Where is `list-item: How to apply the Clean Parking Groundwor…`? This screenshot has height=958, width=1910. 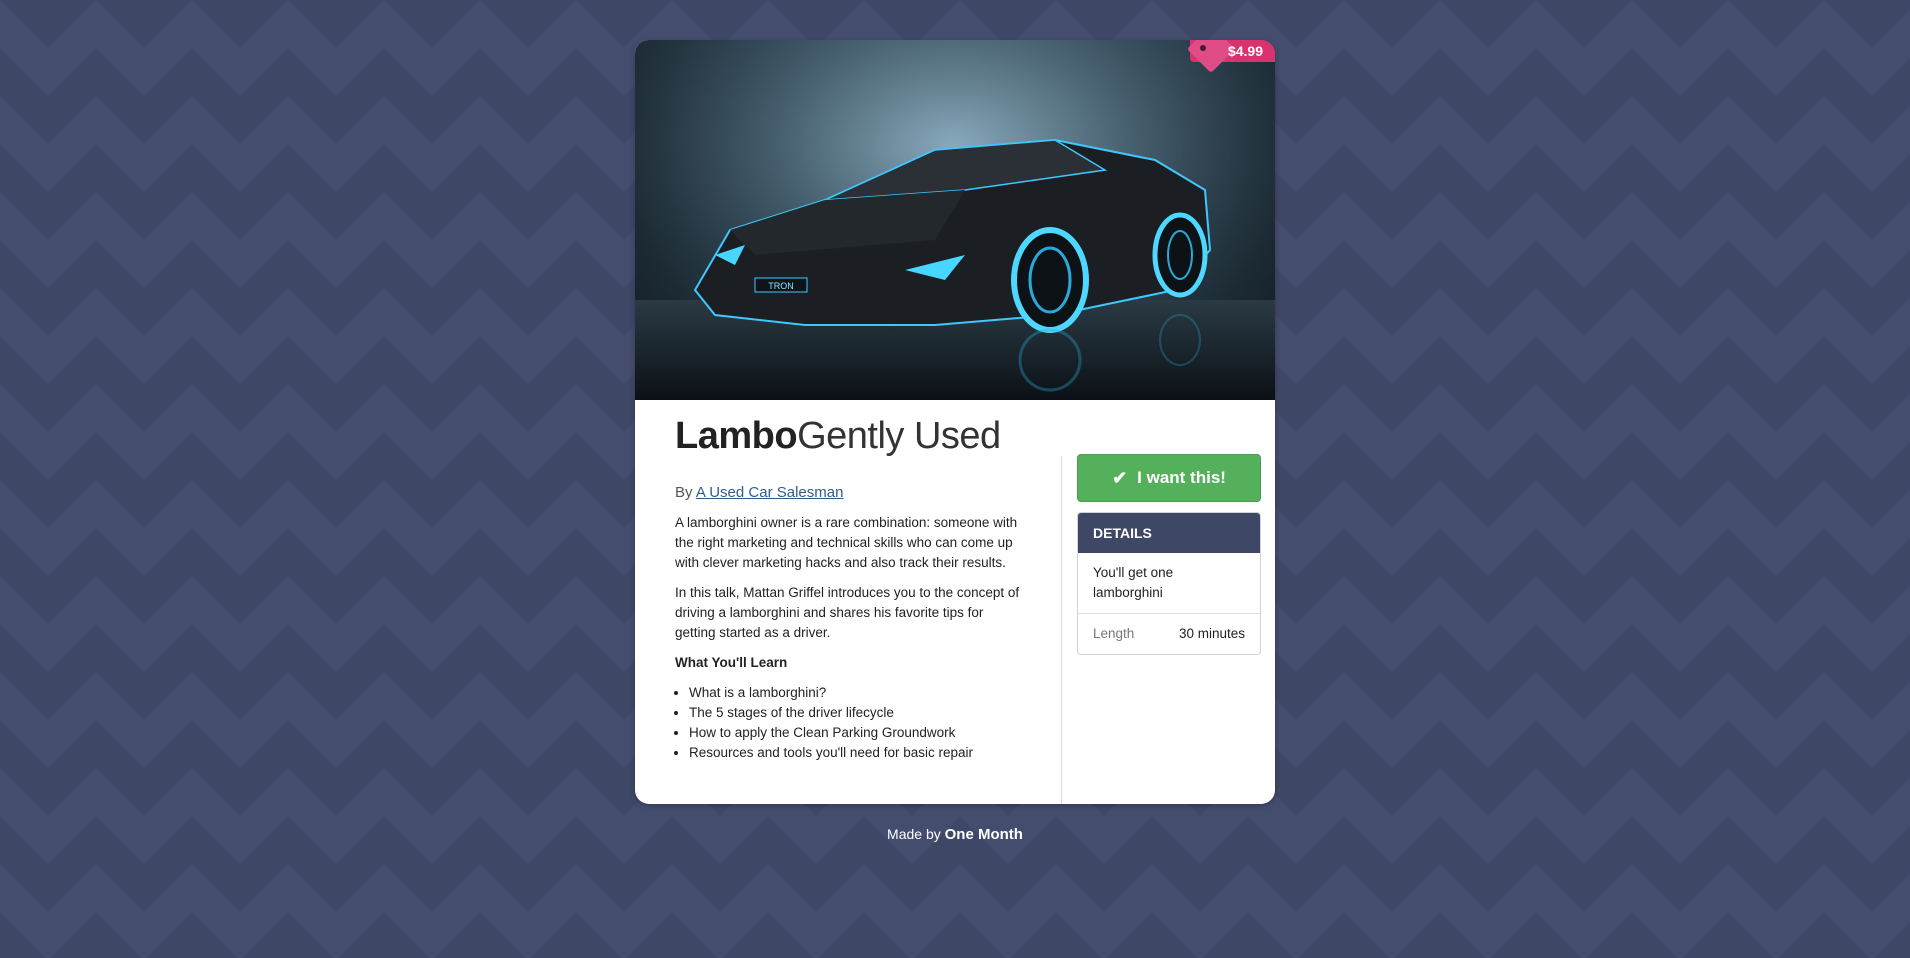
list-item: How to apply the Clean Parking Groundwor… is located at coordinates (858, 733).